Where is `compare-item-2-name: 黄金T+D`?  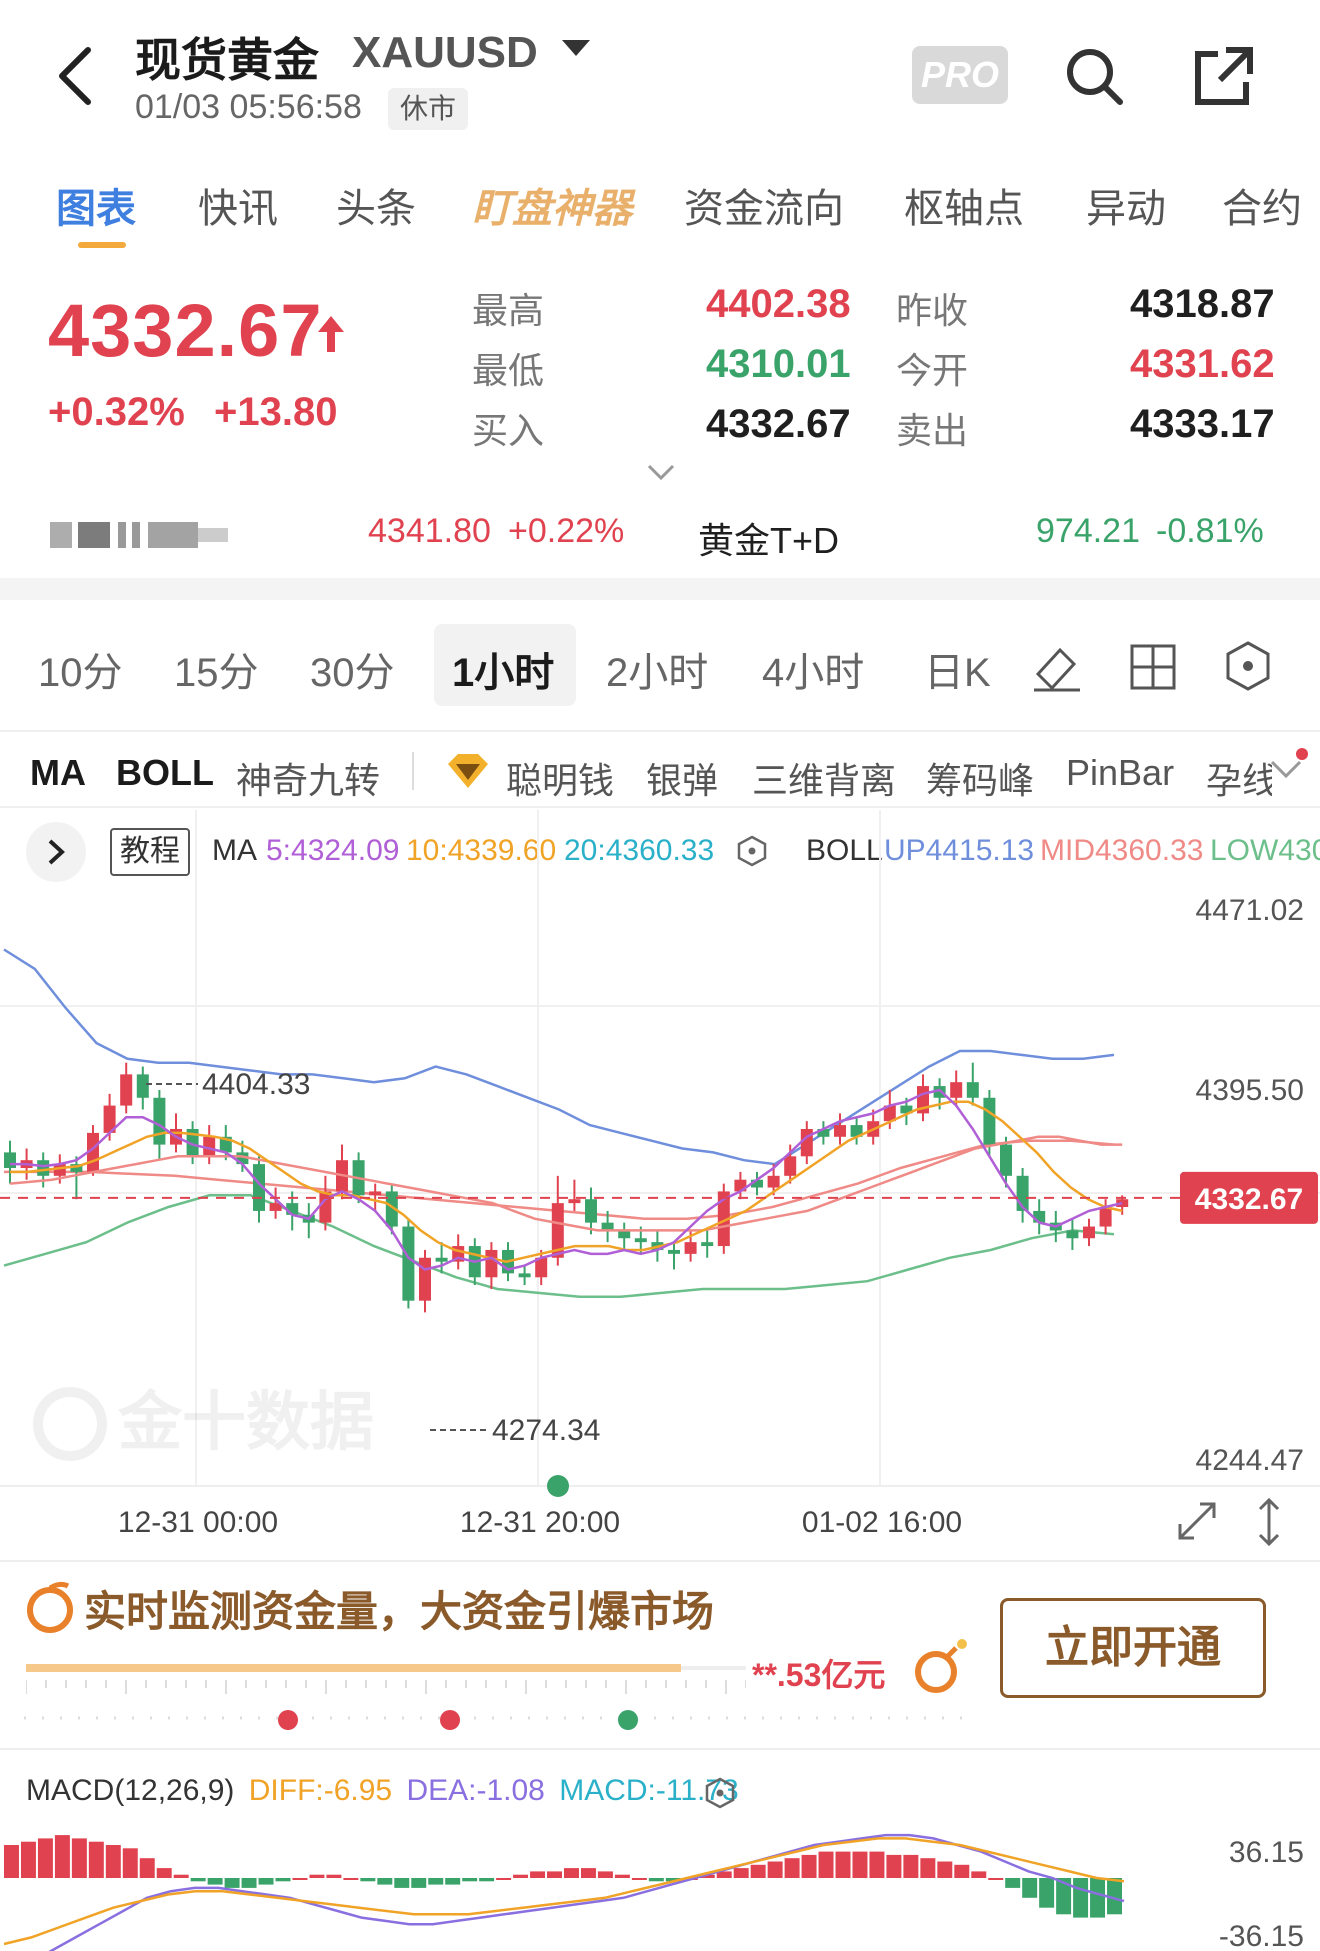
compare-item-2-name: 黄金T+D is located at coordinates (768, 538).